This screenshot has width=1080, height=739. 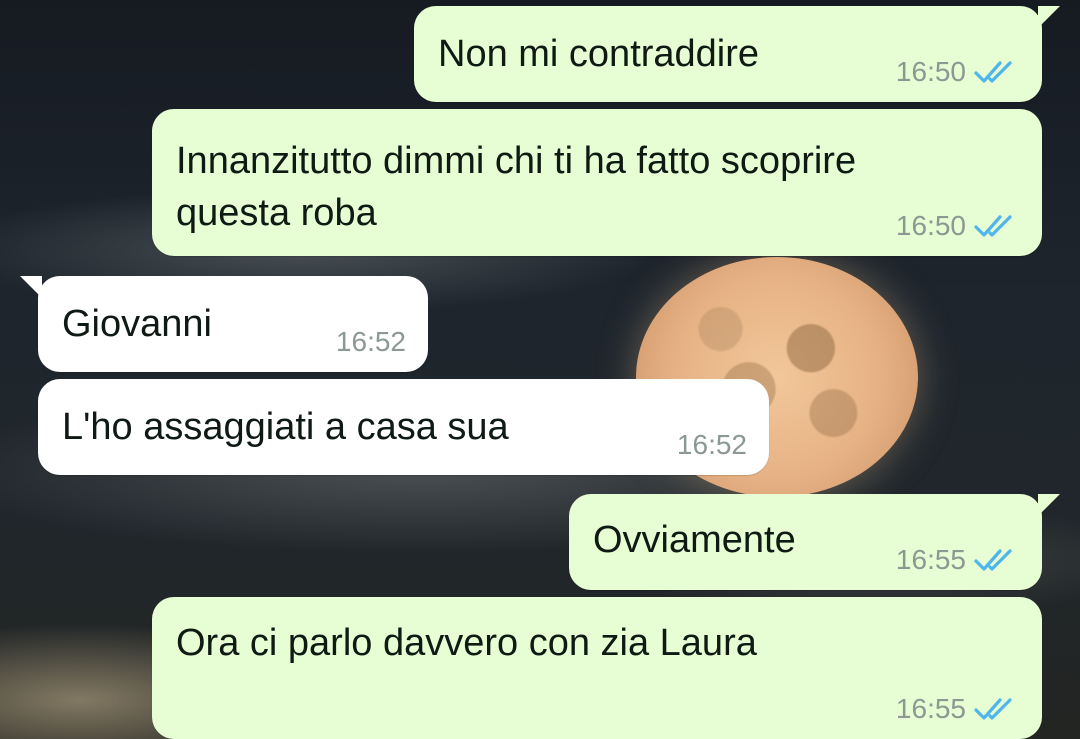 I want to click on incoming-message: Giovanni 16:52, so click(x=224, y=324).